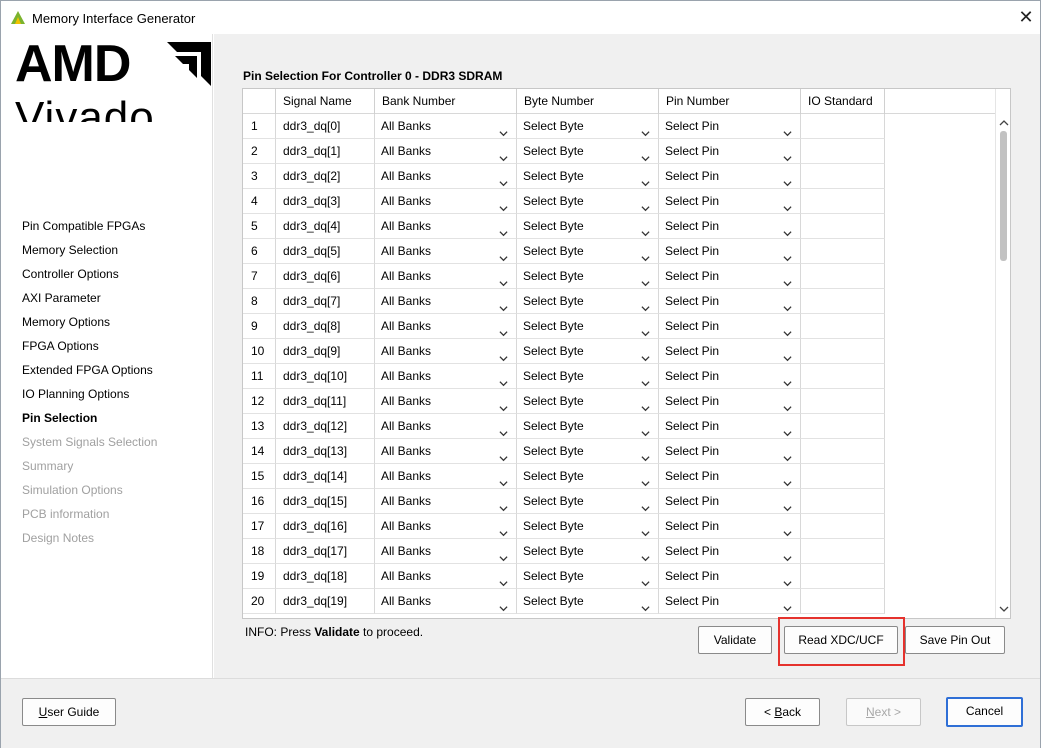 The height and width of the screenshot is (748, 1041). I want to click on cancel-button: Cancel, so click(984, 712).